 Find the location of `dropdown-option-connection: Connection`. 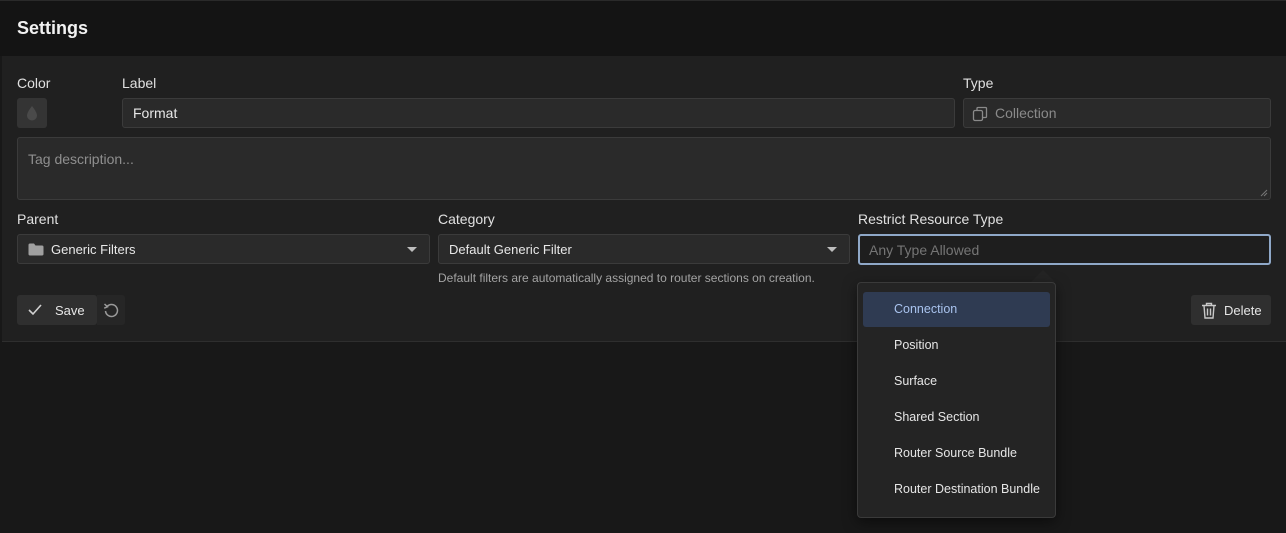

dropdown-option-connection: Connection is located at coordinates (956, 309).